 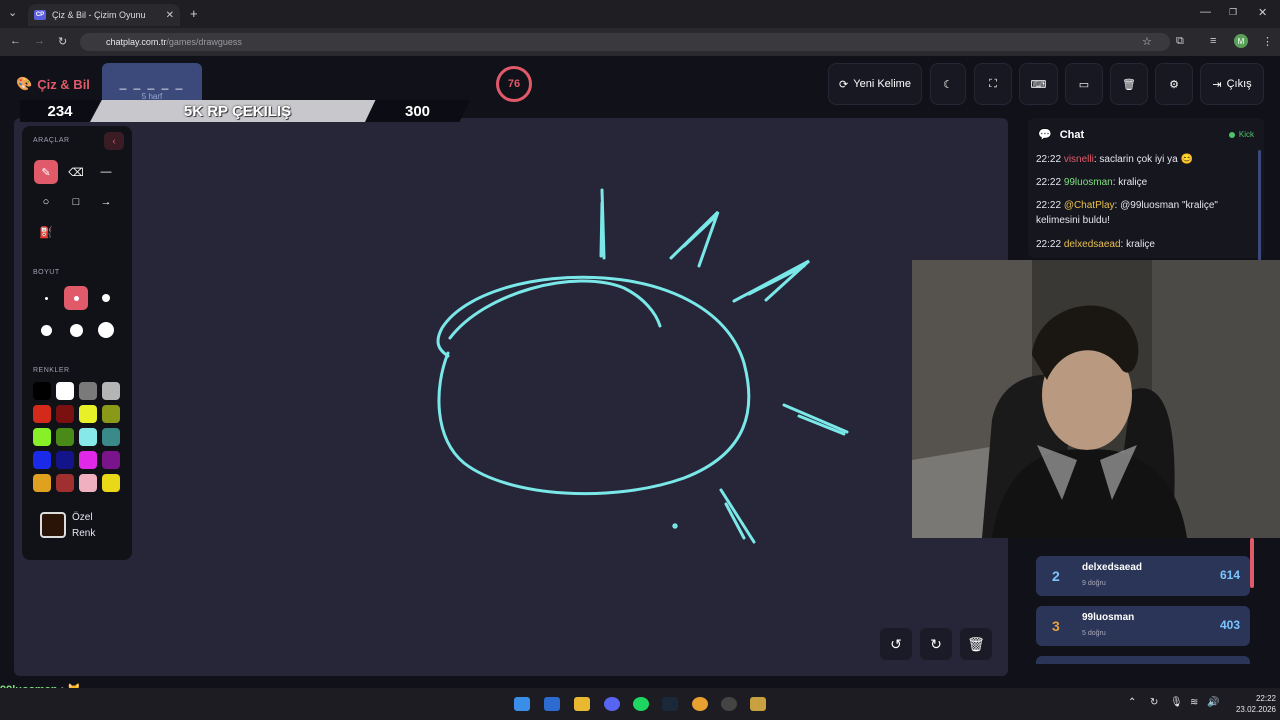 What do you see at coordinates (1089, 205) in the screenshot?
I see `message-user: @ChatPlay` at bounding box center [1089, 205].